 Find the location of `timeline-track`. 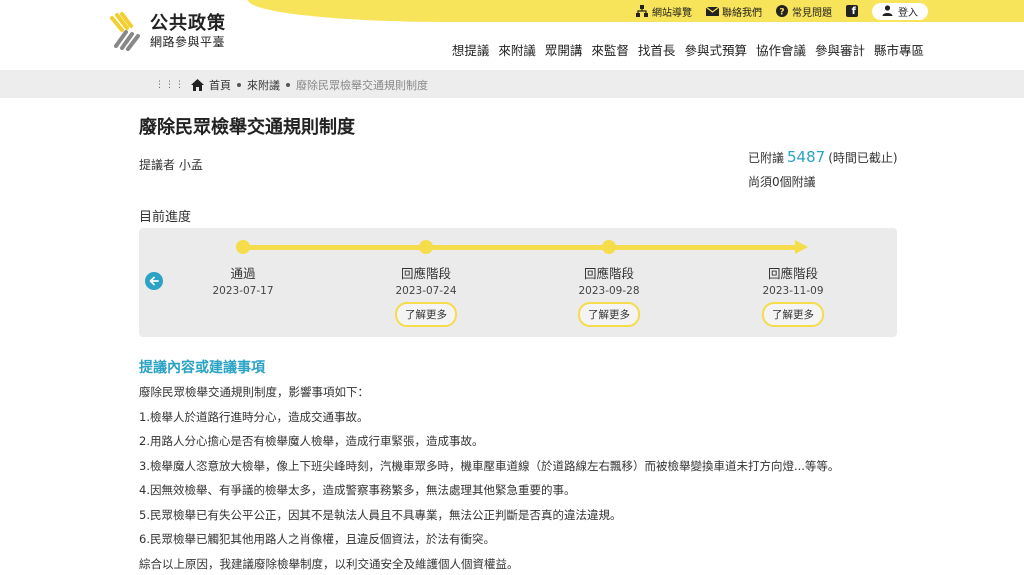

timeline-track is located at coordinates (523, 247).